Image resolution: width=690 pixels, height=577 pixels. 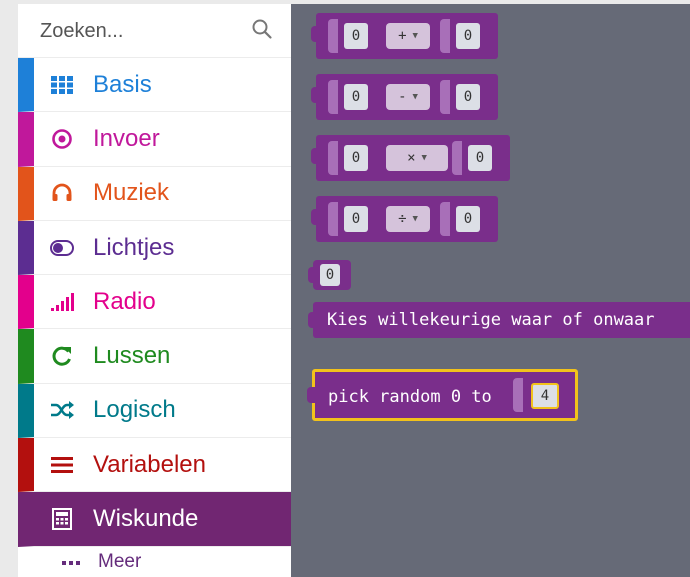 I want to click on category-label: Invoer, so click(x=126, y=138).